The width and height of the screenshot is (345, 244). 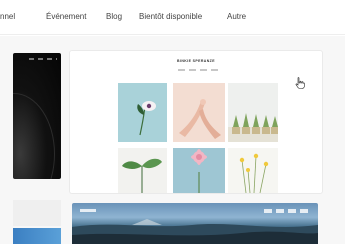 I want to click on nav-item-evenement: Événement, so click(x=66, y=16).